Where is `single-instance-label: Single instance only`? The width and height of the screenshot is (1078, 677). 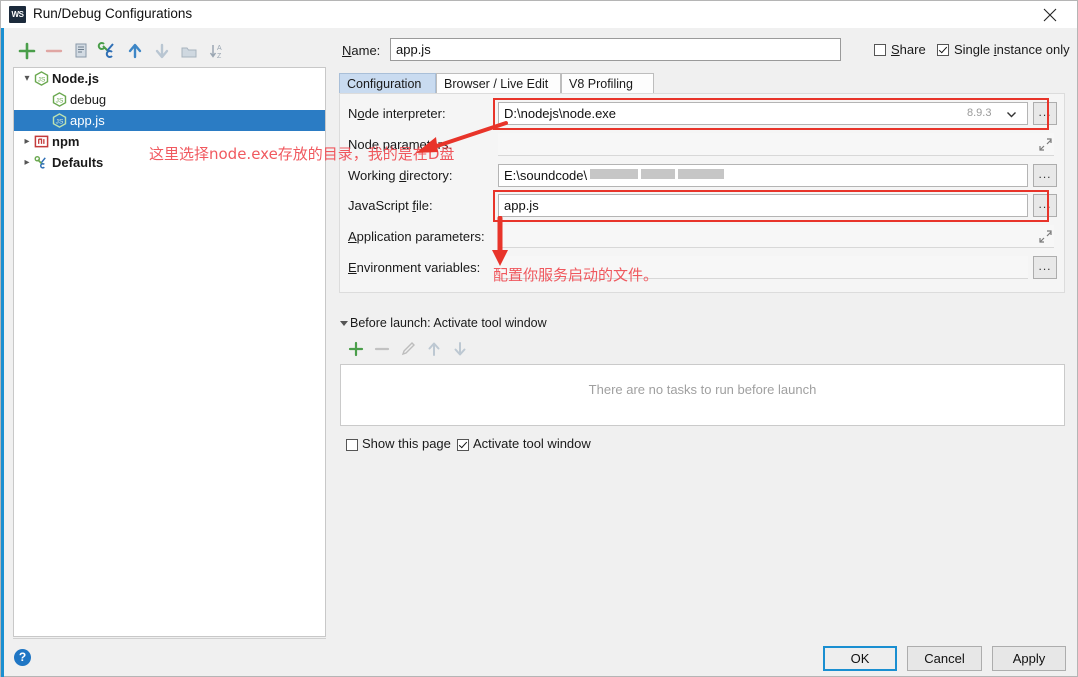 single-instance-label: Single instance only is located at coordinates (1012, 49).